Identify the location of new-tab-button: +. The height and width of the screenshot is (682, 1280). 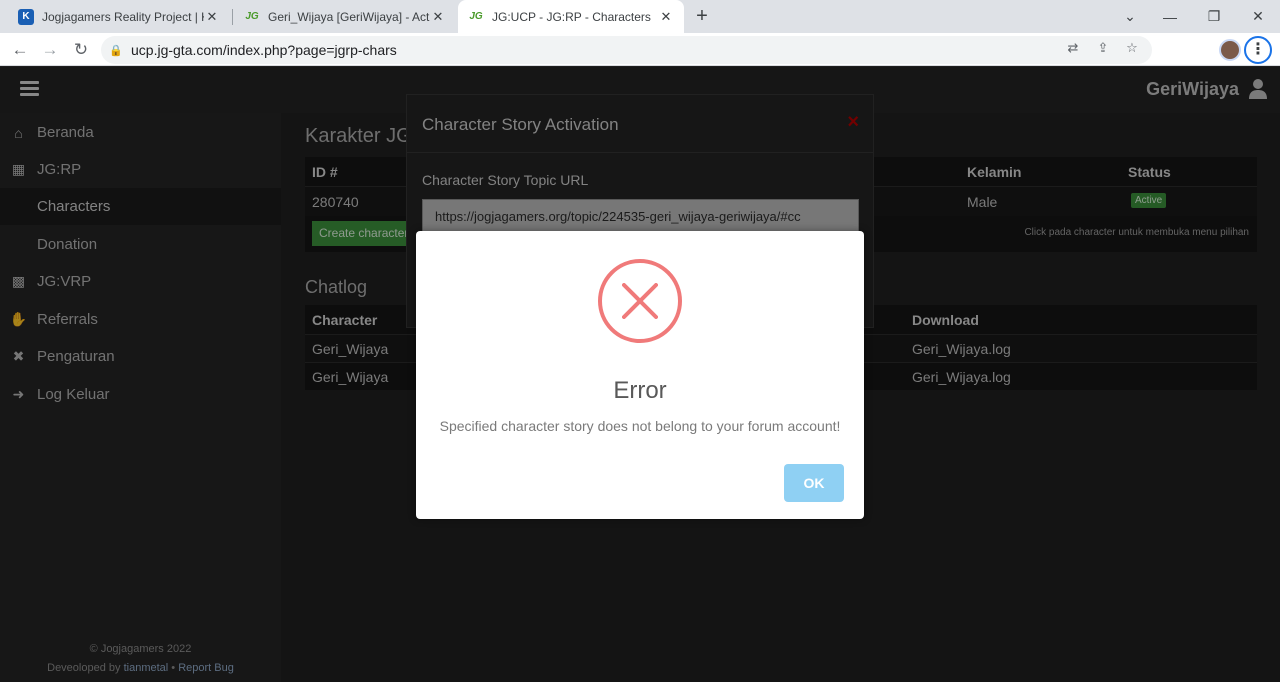
(702, 16).